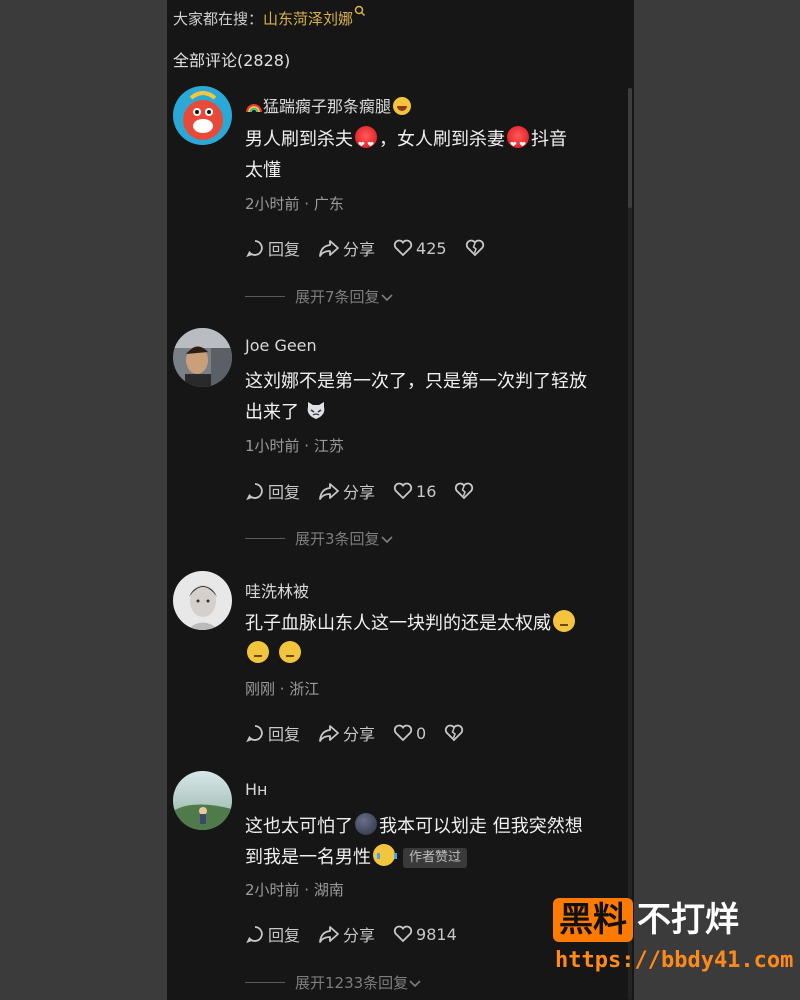  Describe the element at coordinates (431, 842) in the screenshot. I see `comment-text: 这也太可怕了 我本可以划走 但我突然想 到我是一名男性 作者赞过` at that location.